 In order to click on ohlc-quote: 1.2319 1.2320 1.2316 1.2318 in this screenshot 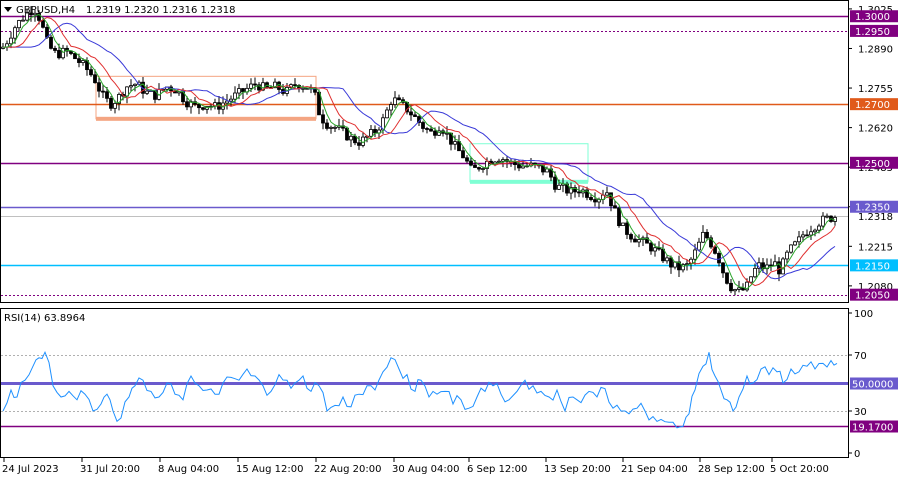, I will do `click(161, 10)`.